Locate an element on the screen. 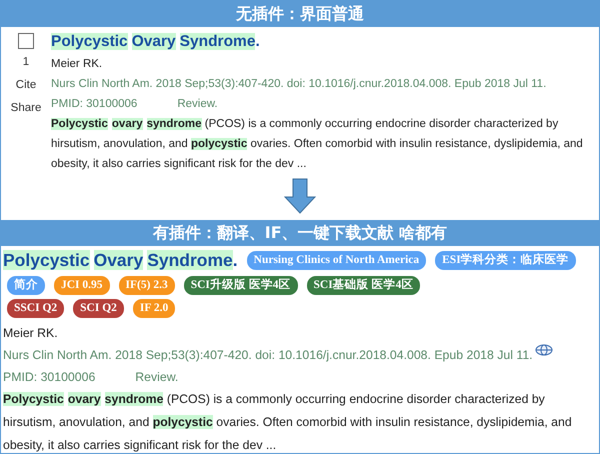  action-link: Share is located at coordinates (26, 108).